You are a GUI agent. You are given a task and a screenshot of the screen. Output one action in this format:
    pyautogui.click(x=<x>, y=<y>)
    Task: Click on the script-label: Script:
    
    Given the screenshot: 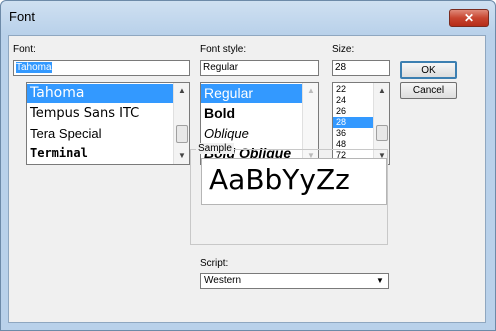 What is the action you would take?
    pyautogui.click(x=214, y=263)
    